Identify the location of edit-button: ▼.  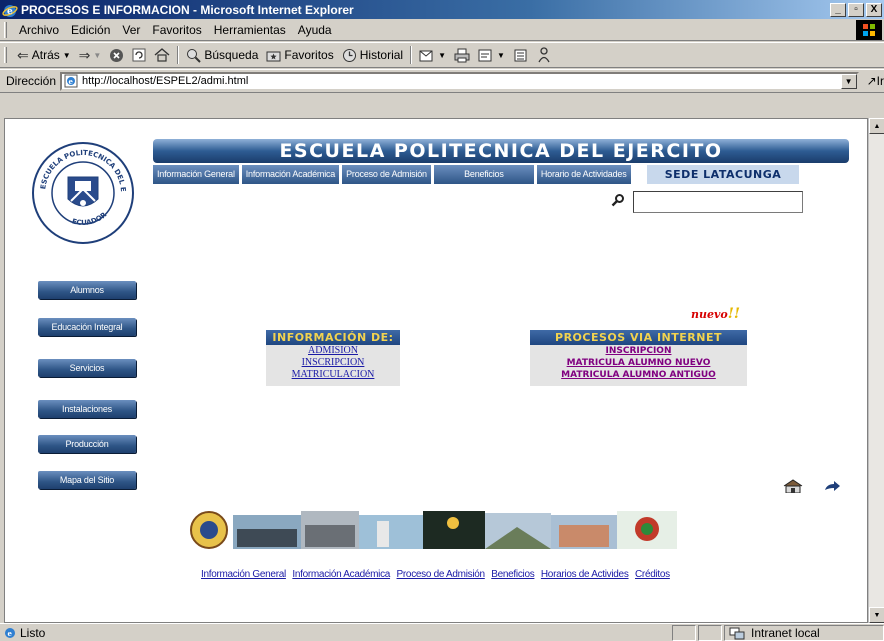
(491, 55).